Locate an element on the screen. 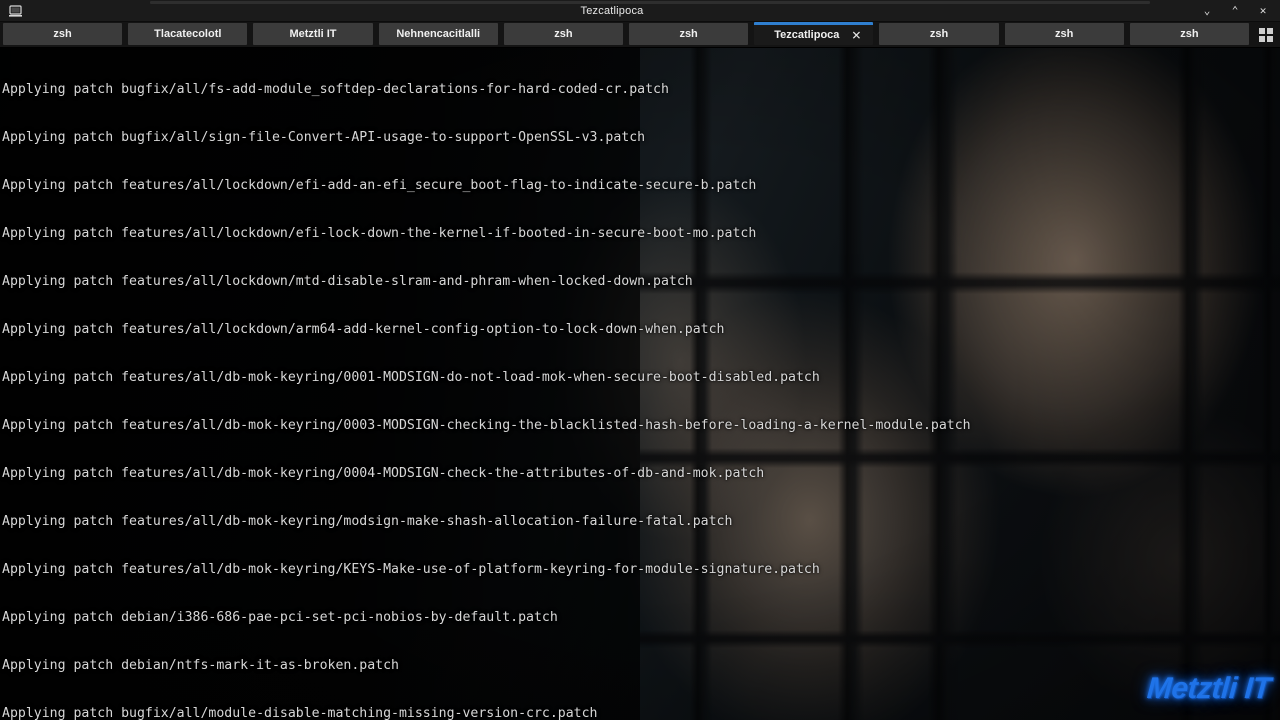 This screenshot has width=1280, height=720. tab-zsh-4: zsh is located at coordinates (939, 34).